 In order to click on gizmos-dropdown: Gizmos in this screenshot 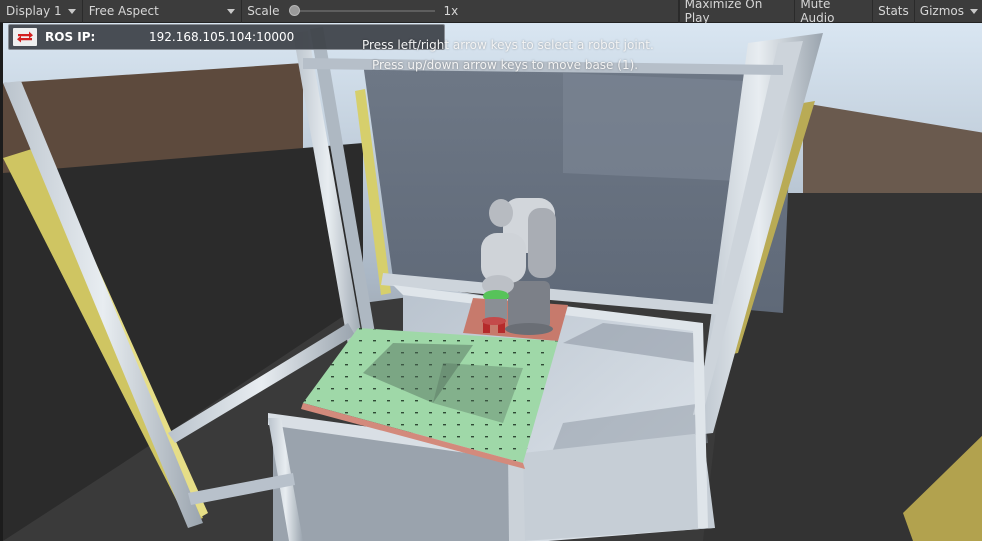, I will do `click(947, 11)`.